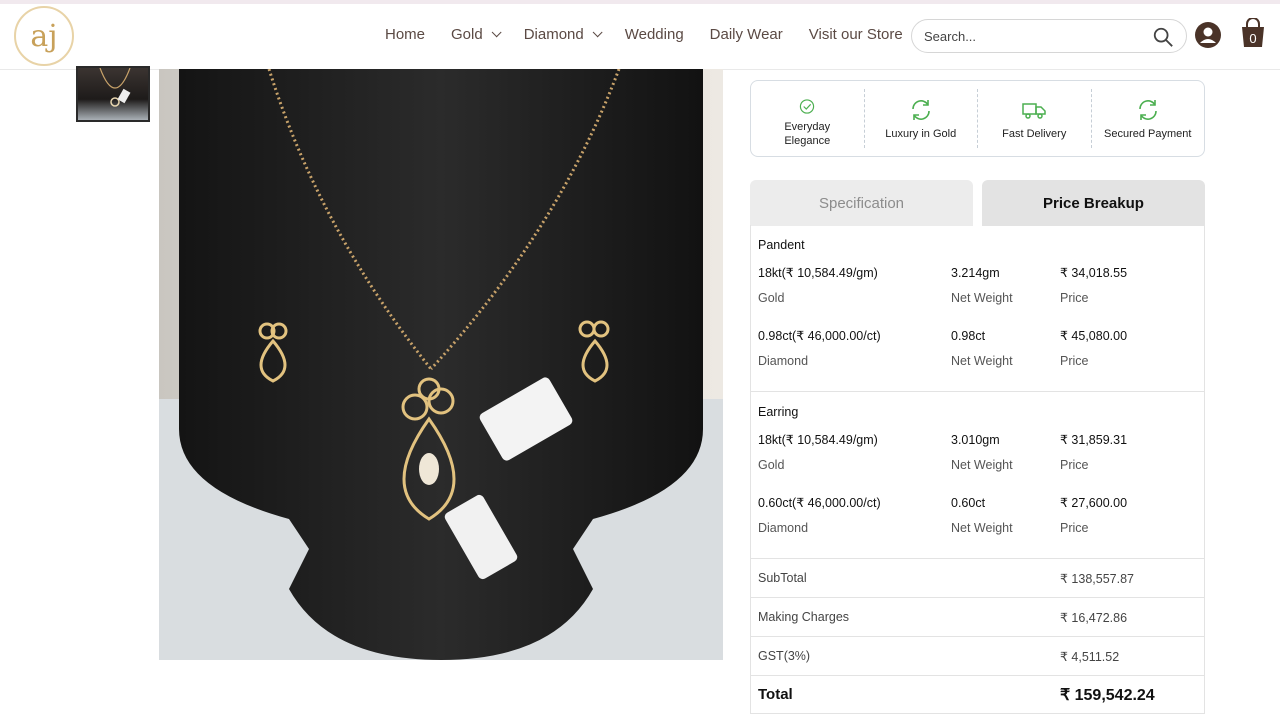  I want to click on feature-secured-payment: Secured Payment, so click(1148, 118).